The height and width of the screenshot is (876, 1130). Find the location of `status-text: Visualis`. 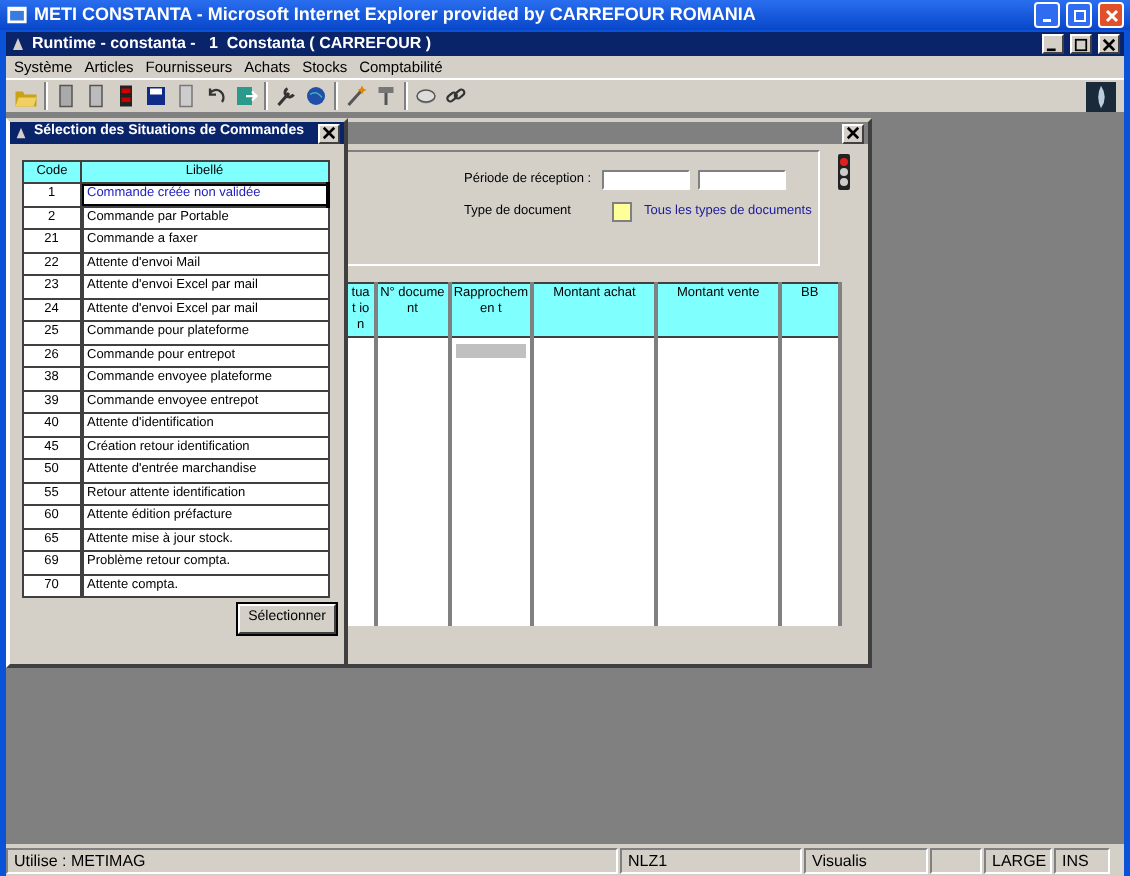

status-text: Visualis is located at coordinates (866, 860).